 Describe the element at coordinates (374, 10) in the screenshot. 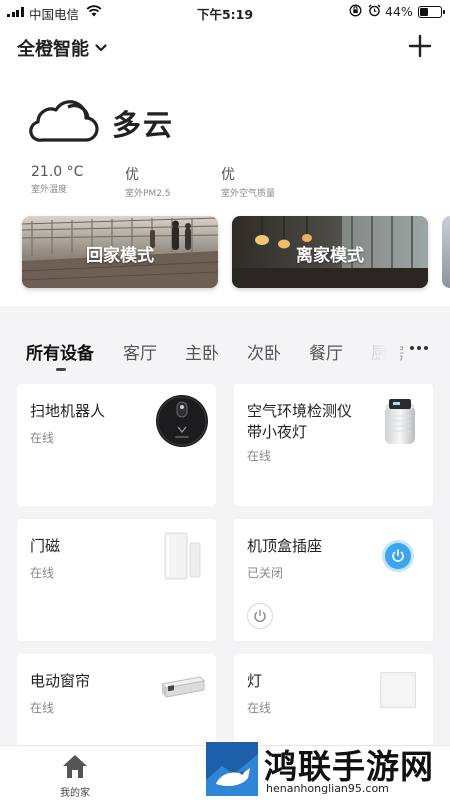

I see `alarm-icon` at that location.